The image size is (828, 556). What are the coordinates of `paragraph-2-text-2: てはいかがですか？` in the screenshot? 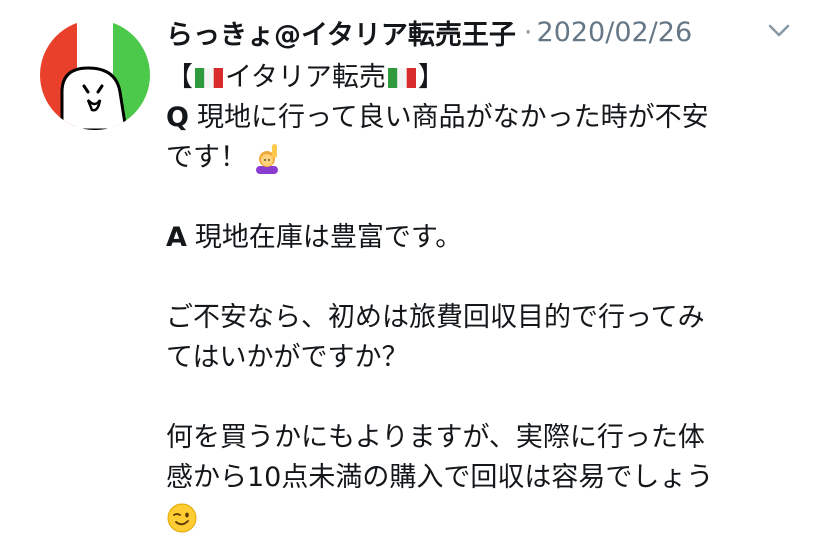 It's located at (287, 357).